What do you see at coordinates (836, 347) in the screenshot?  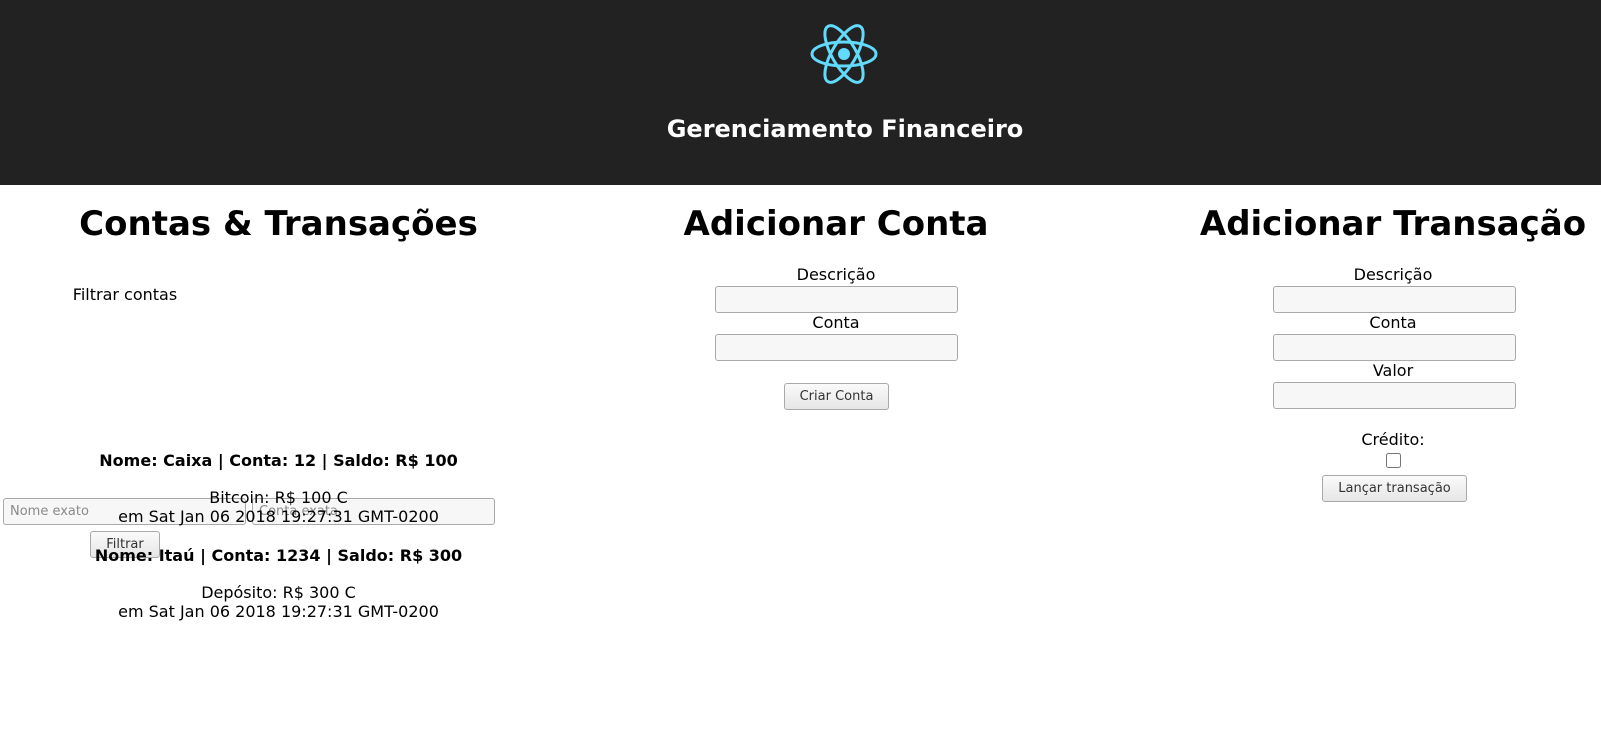 I see `add-account-account-input` at bounding box center [836, 347].